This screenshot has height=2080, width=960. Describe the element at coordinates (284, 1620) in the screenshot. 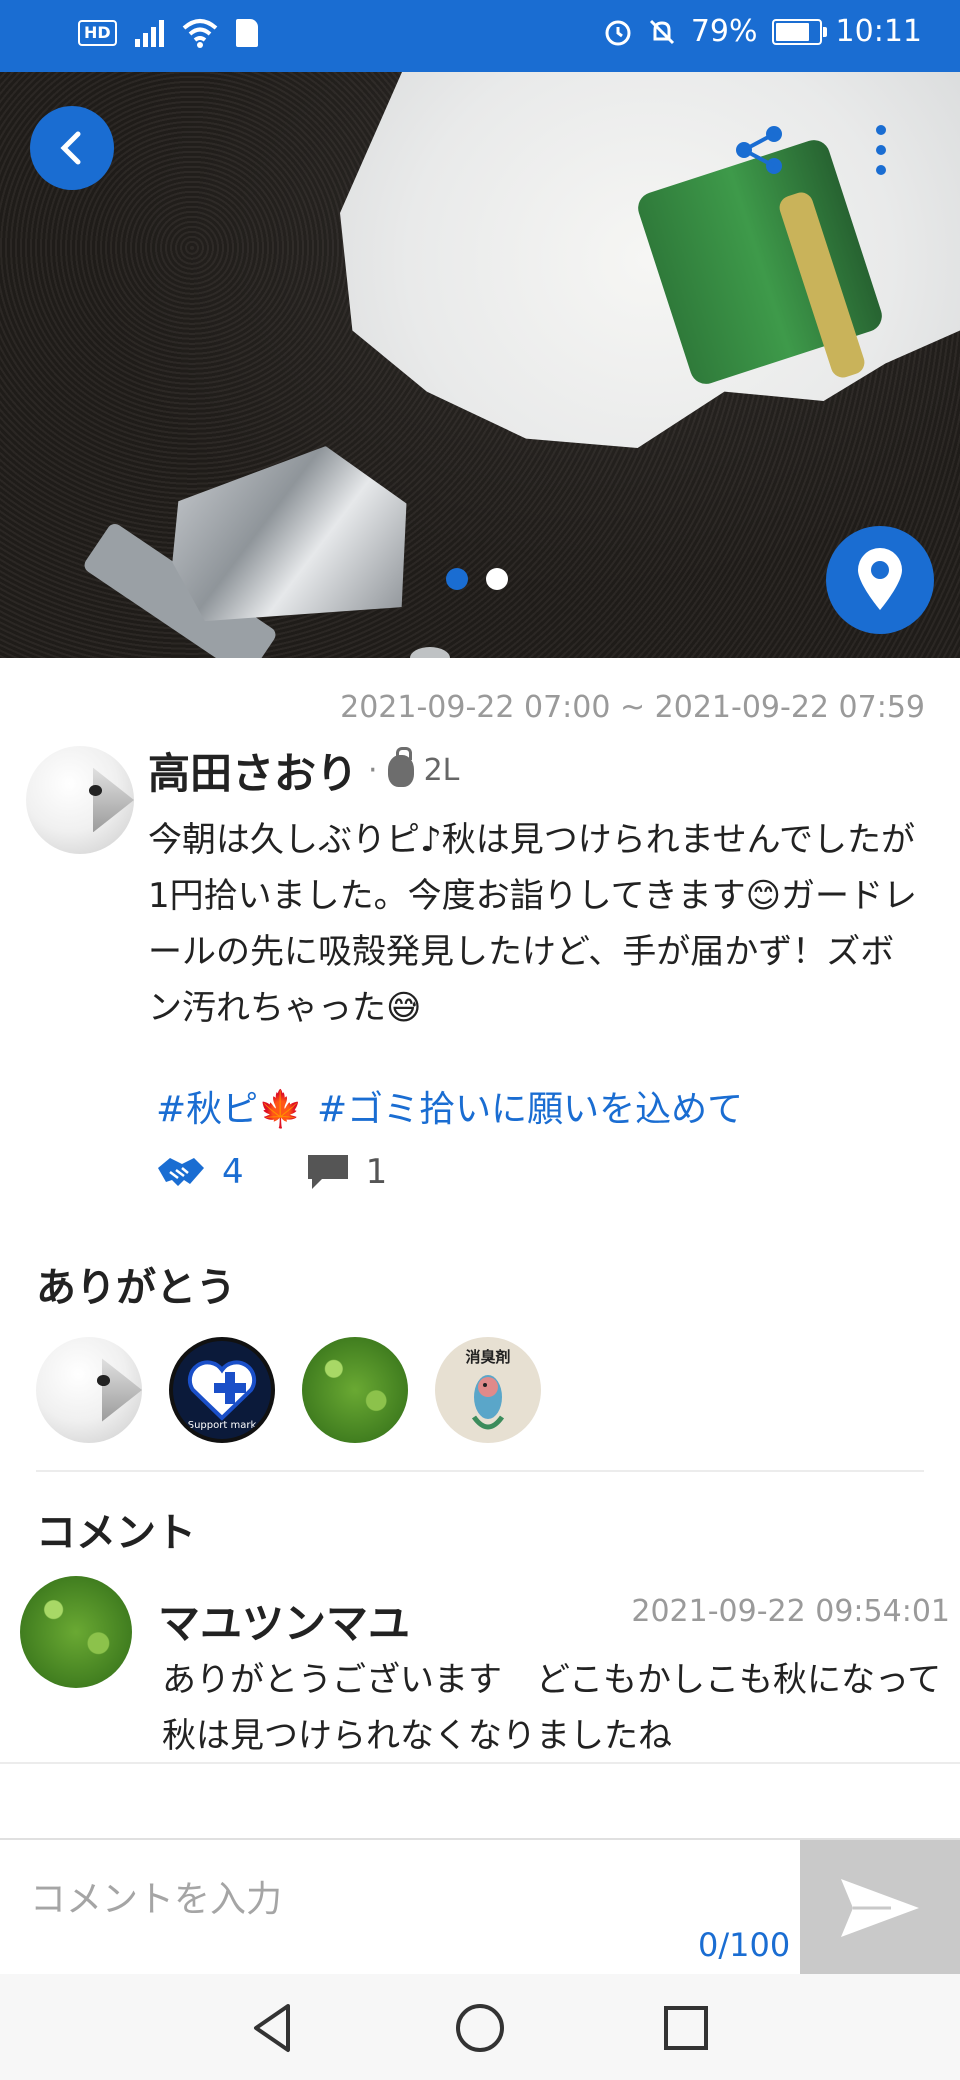

I see `commenter-name: マユツンマユ` at that location.